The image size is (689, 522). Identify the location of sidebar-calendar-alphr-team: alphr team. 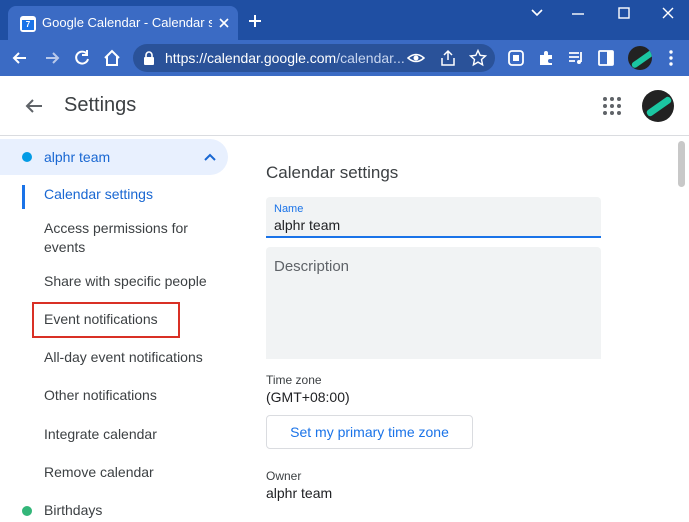
(114, 157).